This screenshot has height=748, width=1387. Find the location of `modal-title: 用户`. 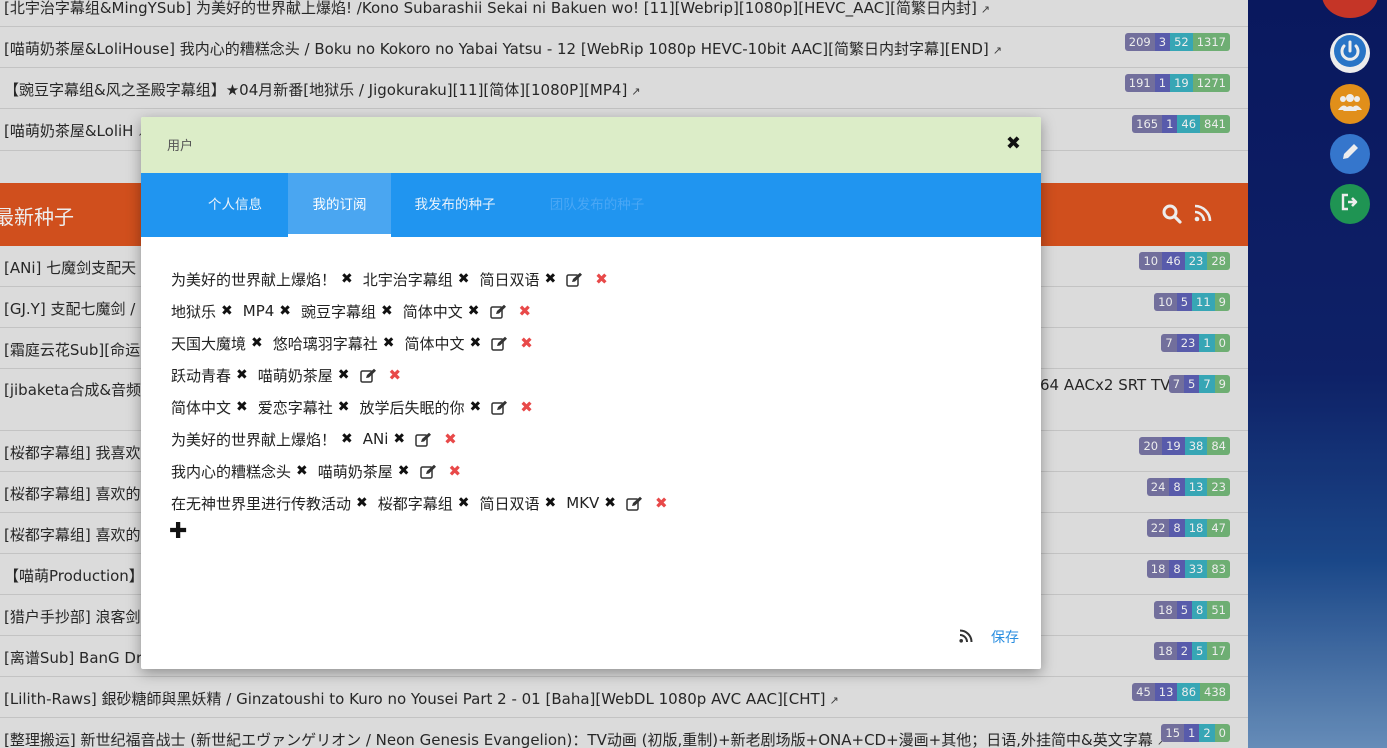

modal-title: 用户 is located at coordinates (180, 146).